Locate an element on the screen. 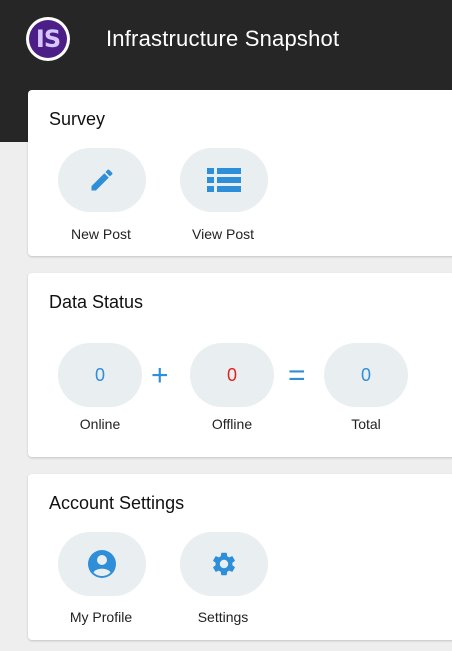  offline-label: Offline is located at coordinates (232, 424).